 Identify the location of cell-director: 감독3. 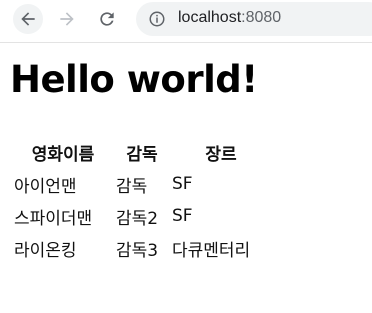
(137, 250).